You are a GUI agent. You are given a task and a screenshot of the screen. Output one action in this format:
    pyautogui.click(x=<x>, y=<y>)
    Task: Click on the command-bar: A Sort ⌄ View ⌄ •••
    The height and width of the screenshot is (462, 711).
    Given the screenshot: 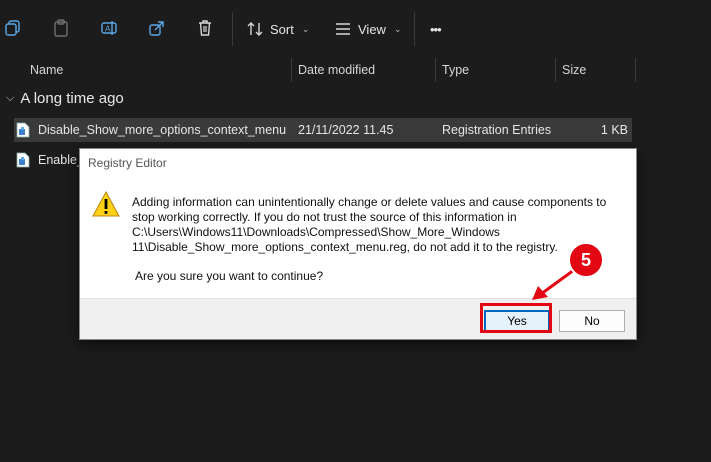 What is the action you would take?
    pyautogui.click(x=355, y=29)
    